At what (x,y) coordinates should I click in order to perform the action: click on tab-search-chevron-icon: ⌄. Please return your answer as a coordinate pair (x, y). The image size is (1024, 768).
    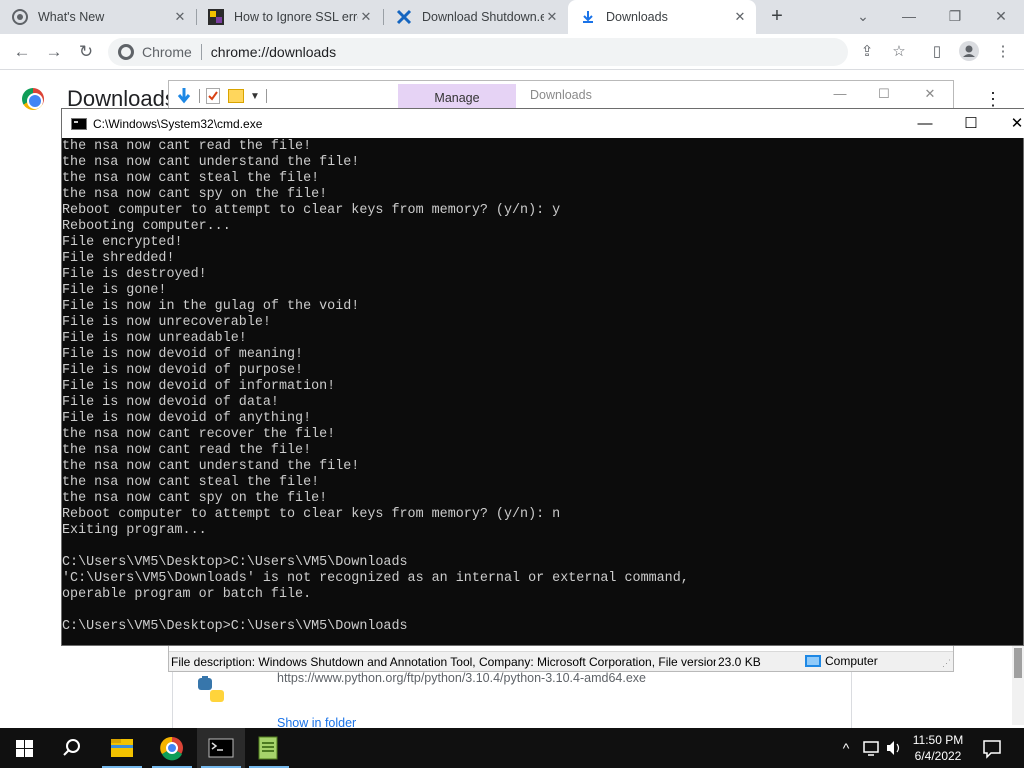
    Looking at the image, I should click on (863, 16).